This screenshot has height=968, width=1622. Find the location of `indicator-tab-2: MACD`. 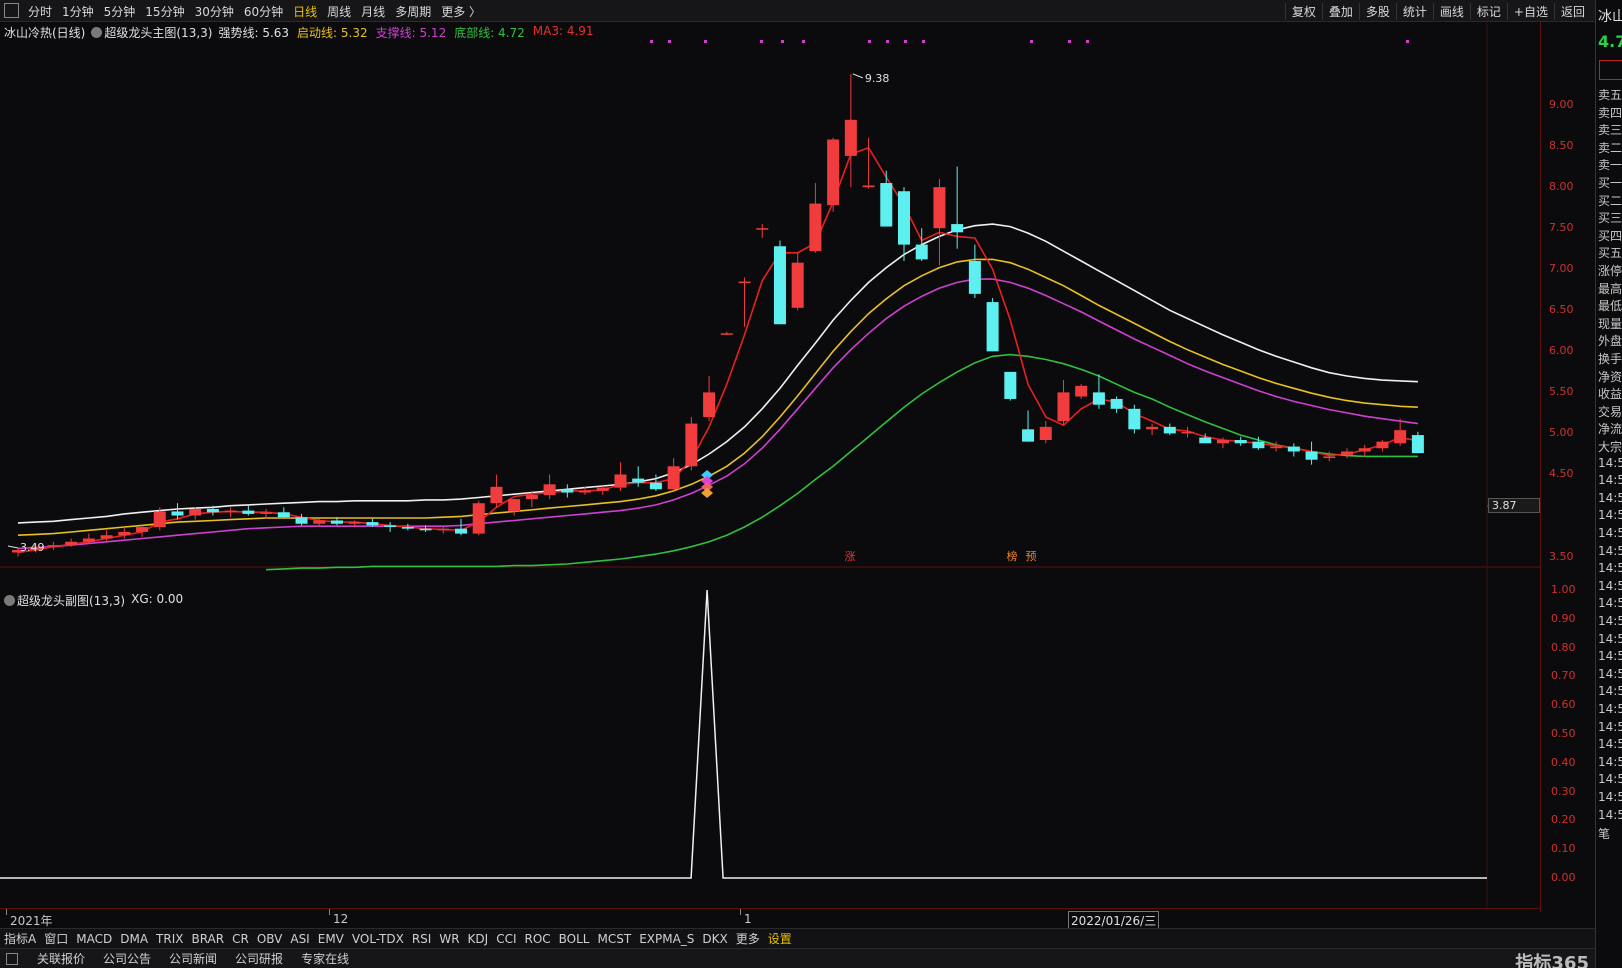

indicator-tab-2: MACD is located at coordinates (94, 939).